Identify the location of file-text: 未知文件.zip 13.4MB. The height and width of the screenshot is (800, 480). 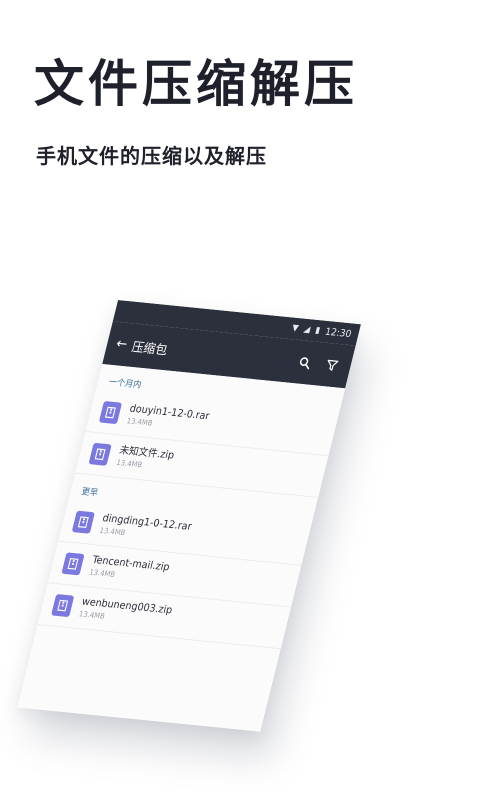
(145, 459).